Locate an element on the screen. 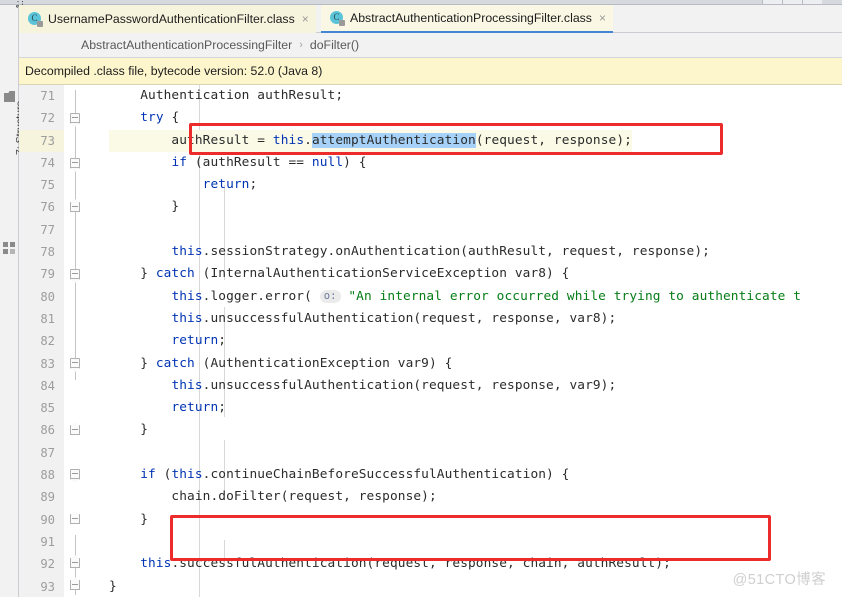  line-number: 80 is located at coordinates (41, 296).